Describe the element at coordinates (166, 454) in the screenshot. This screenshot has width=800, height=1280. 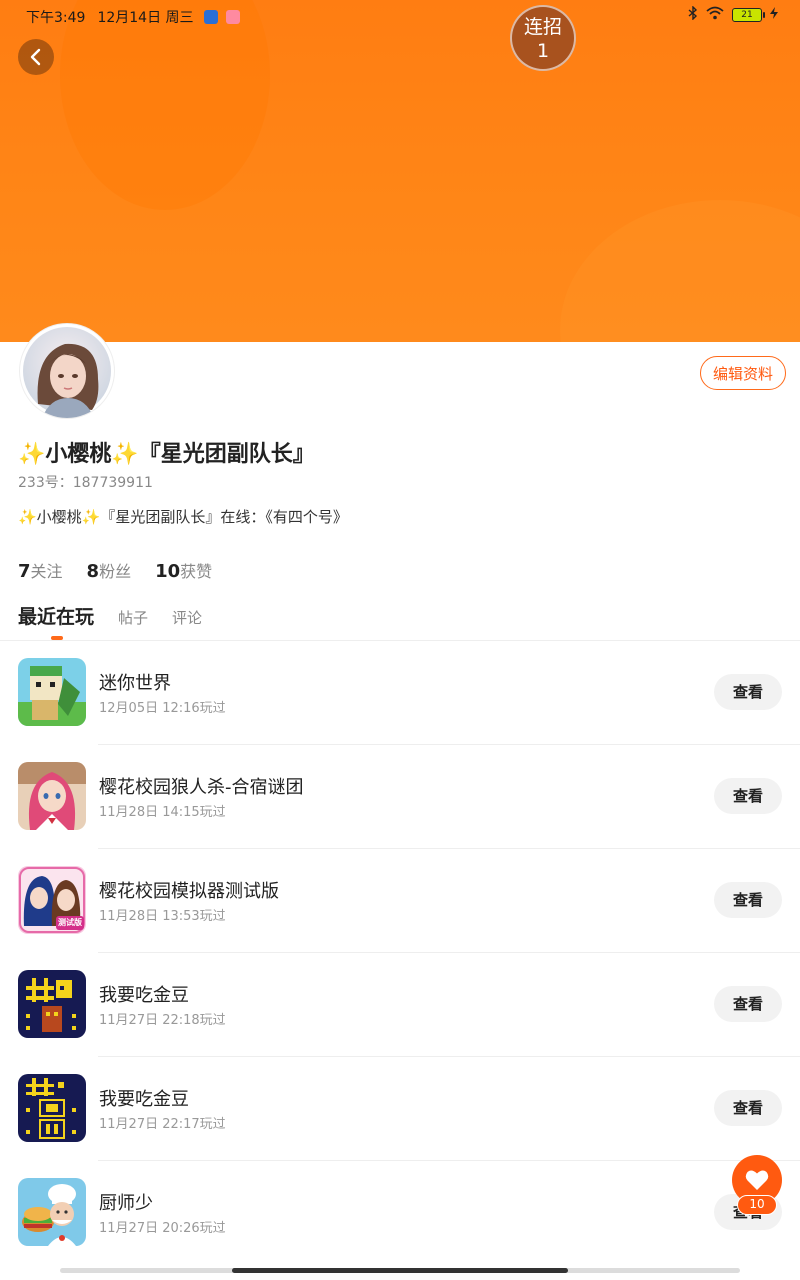
I see `profile-nickname: ✨小樱桃✨『星光团副队长』` at that location.